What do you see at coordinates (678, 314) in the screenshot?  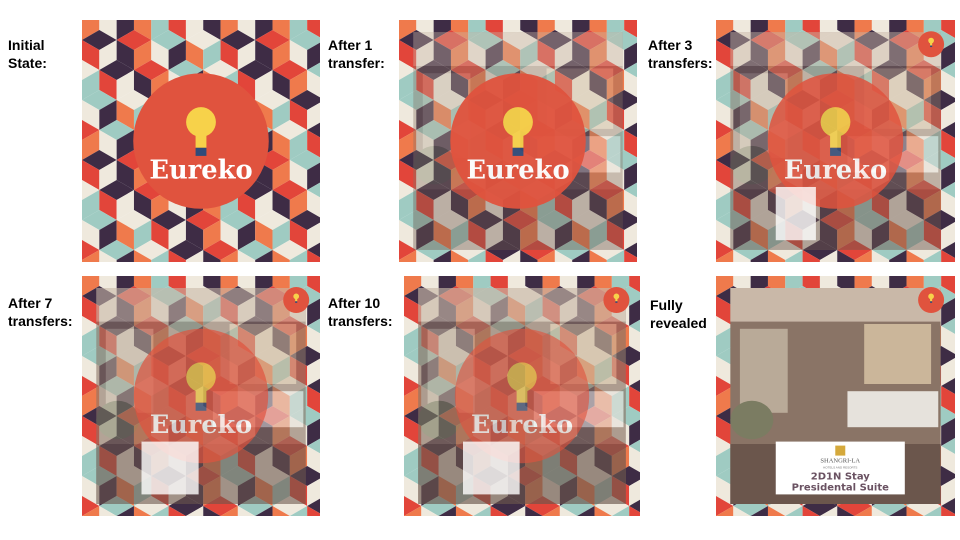 I see `panel-label-fully-revealed: Fully revealed` at bounding box center [678, 314].